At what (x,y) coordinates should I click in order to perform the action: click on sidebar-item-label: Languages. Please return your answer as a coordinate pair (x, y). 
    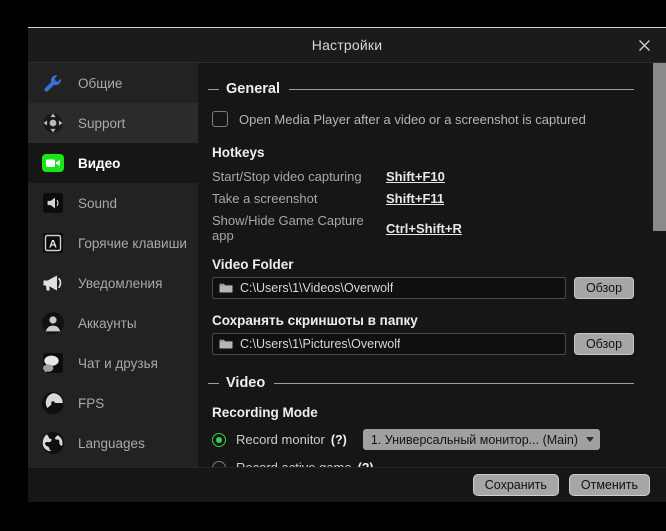
    Looking at the image, I should click on (111, 443).